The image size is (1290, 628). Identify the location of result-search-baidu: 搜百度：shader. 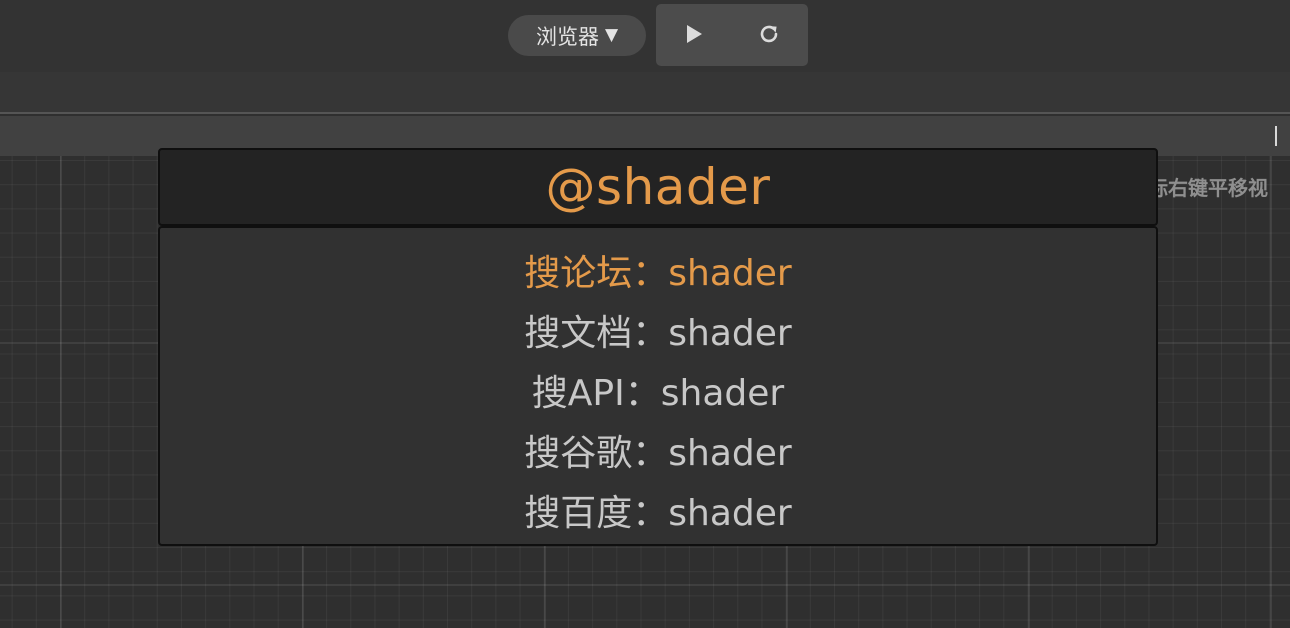
(658, 510).